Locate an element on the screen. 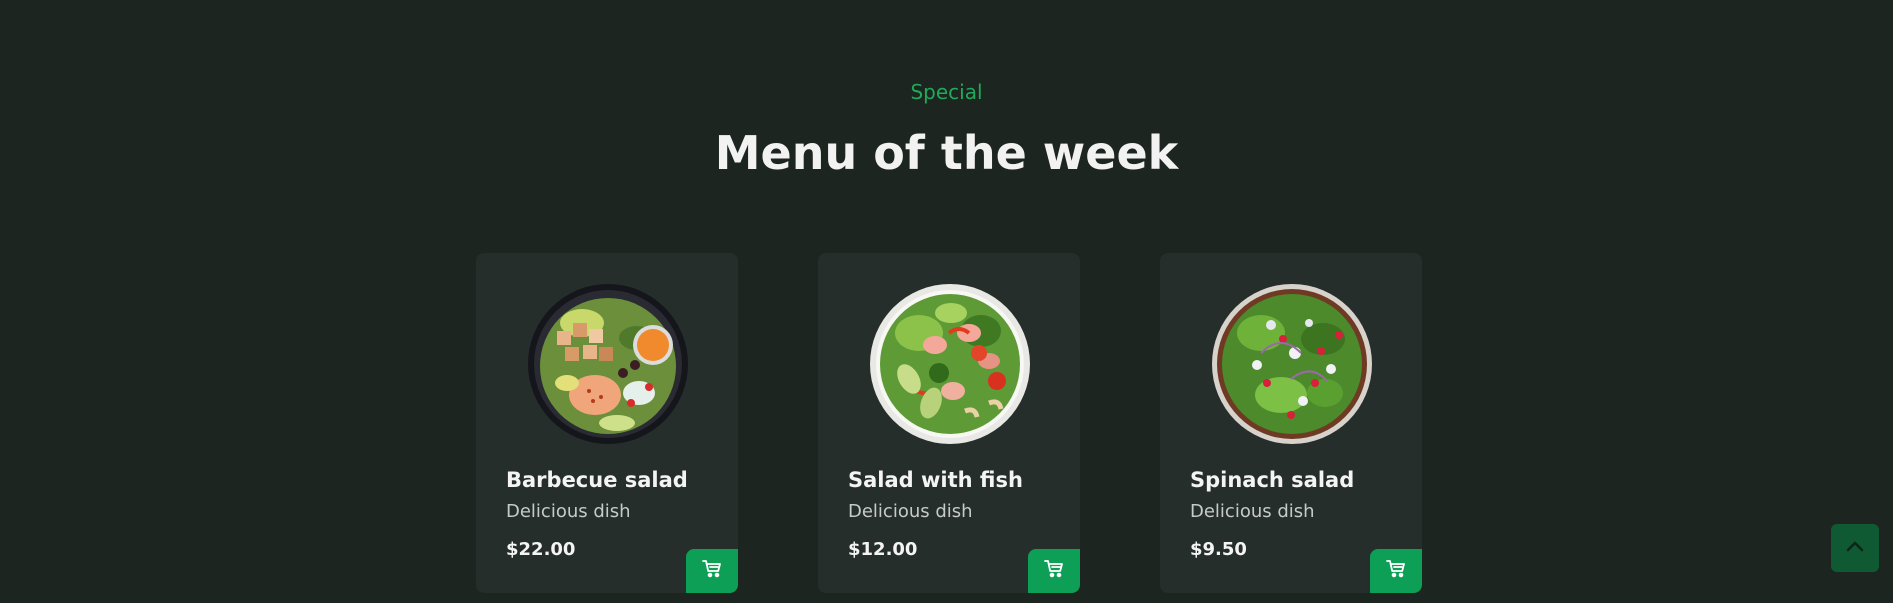  barbecue-salad-image is located at coordinates (608, 364).